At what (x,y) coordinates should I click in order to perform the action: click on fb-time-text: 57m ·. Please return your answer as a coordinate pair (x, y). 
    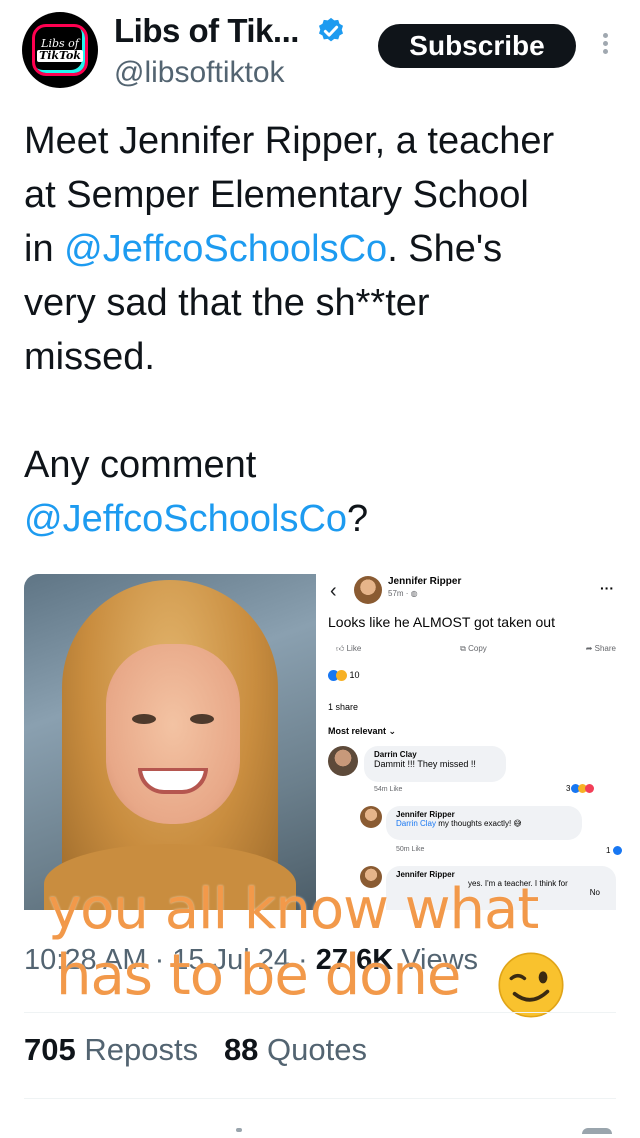
    Looking at the image, I should click on (399, 593).